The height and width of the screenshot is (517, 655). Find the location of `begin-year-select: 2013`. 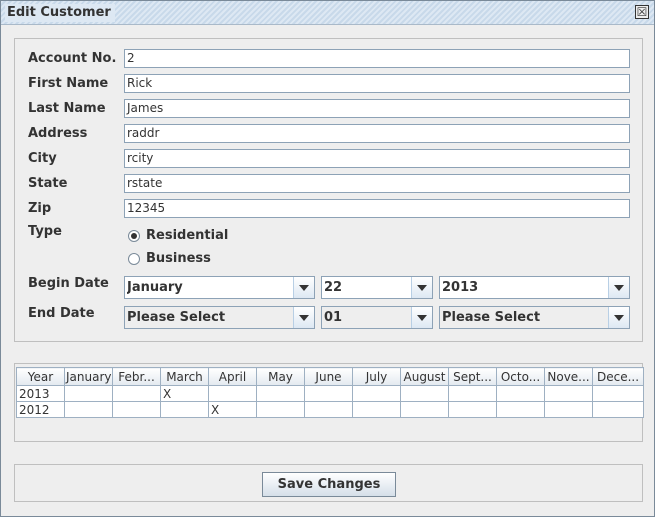

begin-year-select: 2013 is located at coordinates (534, 287).